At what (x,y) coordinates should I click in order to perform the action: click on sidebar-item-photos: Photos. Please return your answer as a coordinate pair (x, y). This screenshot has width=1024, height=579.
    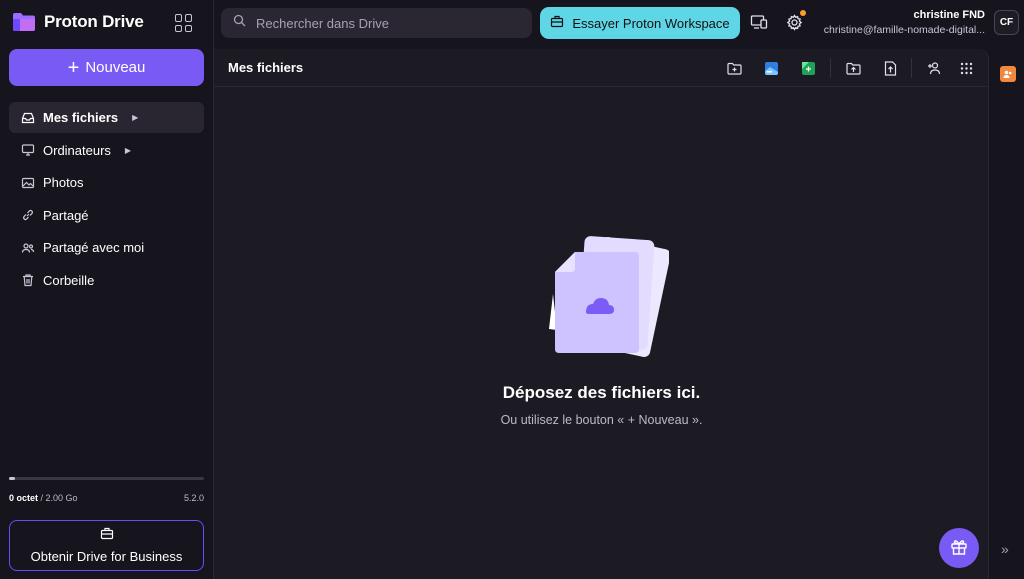
    Looking at the image, I should click on (106, 182).